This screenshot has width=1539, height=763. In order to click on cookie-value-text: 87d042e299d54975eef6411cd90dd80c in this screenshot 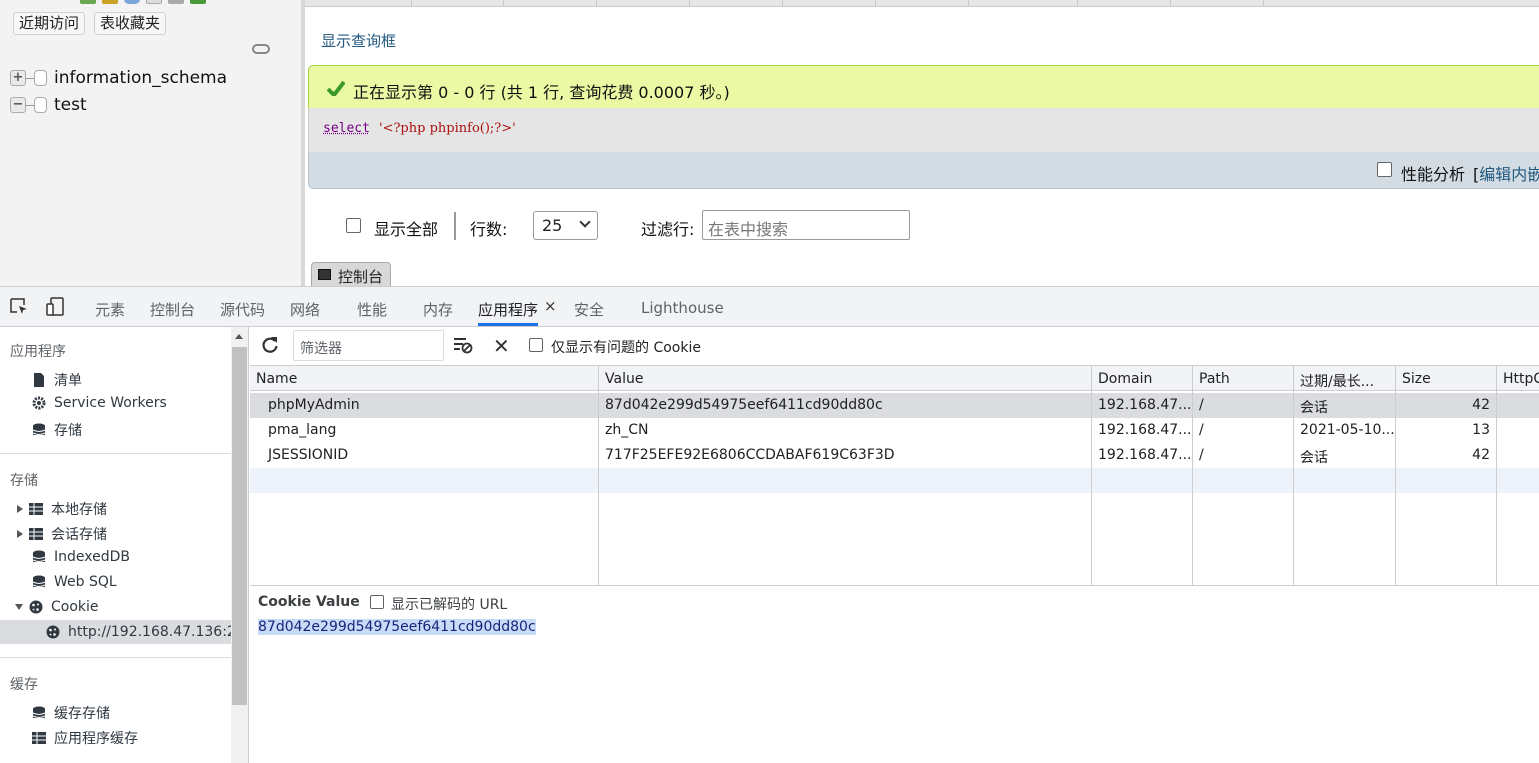, I will do `click(397, 627)`.